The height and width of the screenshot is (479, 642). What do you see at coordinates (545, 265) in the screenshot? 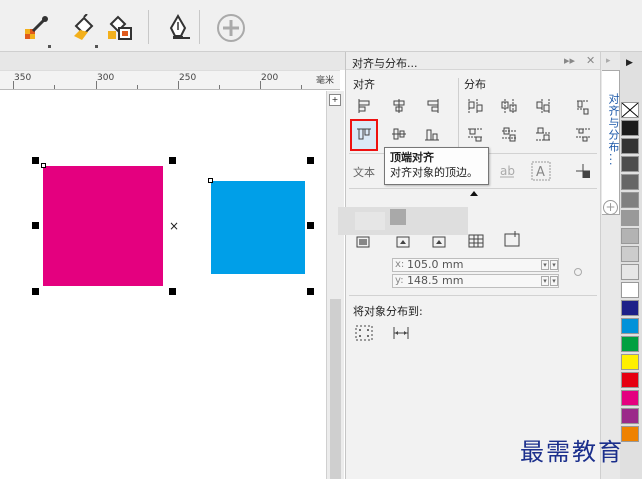
I see `x-spinner-icon: ▾` at bounding box center [545, 265].